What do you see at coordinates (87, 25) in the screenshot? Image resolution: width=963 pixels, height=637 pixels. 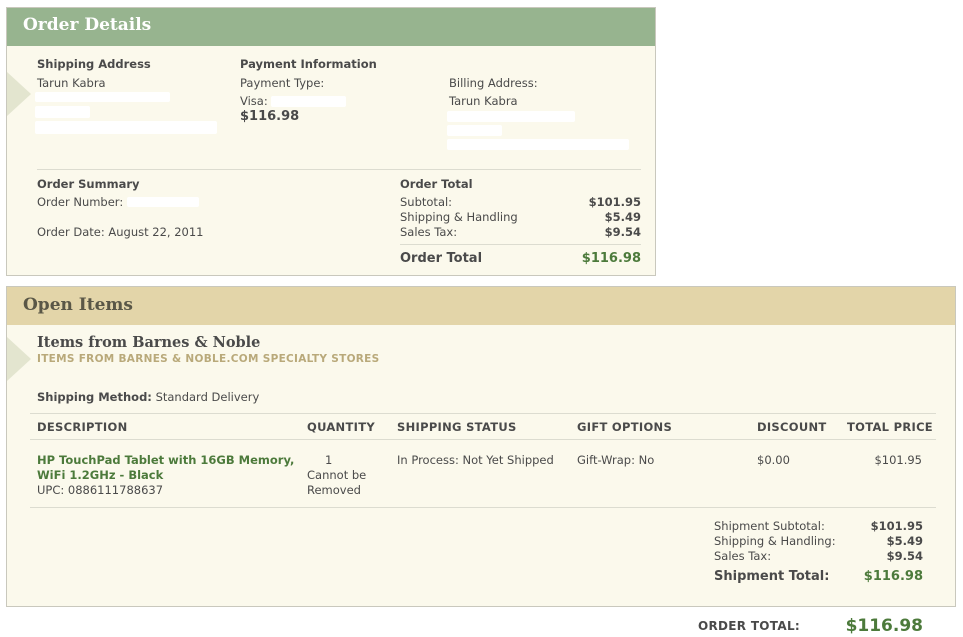 I see `order-details-title: Order Details` at bounding box center [87, 25].